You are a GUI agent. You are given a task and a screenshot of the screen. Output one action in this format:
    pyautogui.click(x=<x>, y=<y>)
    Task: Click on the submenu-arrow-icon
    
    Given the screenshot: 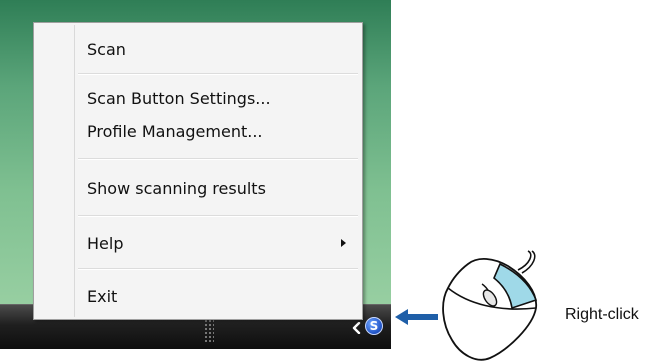 What is the action you would take?
    pyautogui.click(x=343, y=243)
    